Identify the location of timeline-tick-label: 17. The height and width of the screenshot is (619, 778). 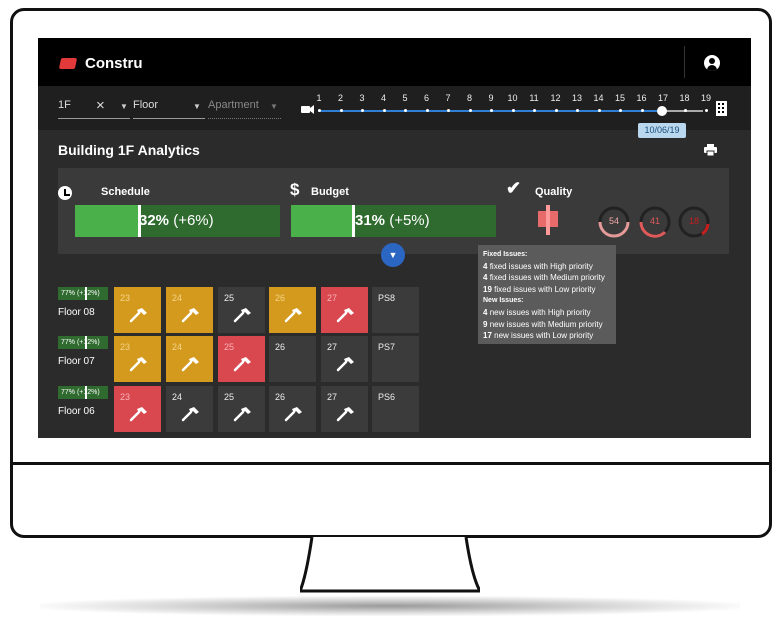
(663, 98).